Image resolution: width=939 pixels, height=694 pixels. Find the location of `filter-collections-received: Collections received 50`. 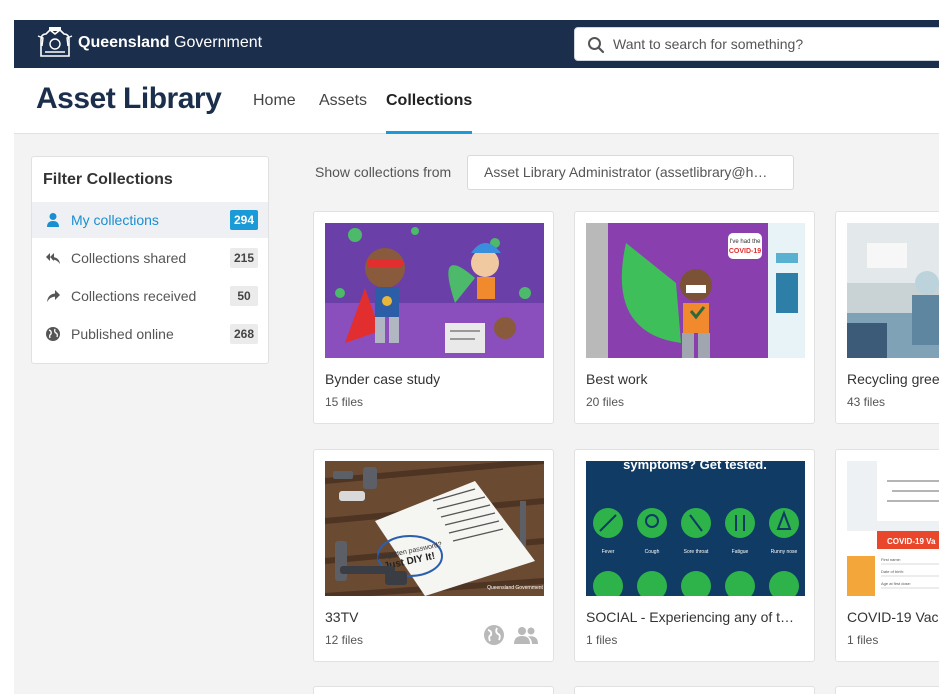

filter-collections-received: Collections received 50 is located at coordinates (150, 296).